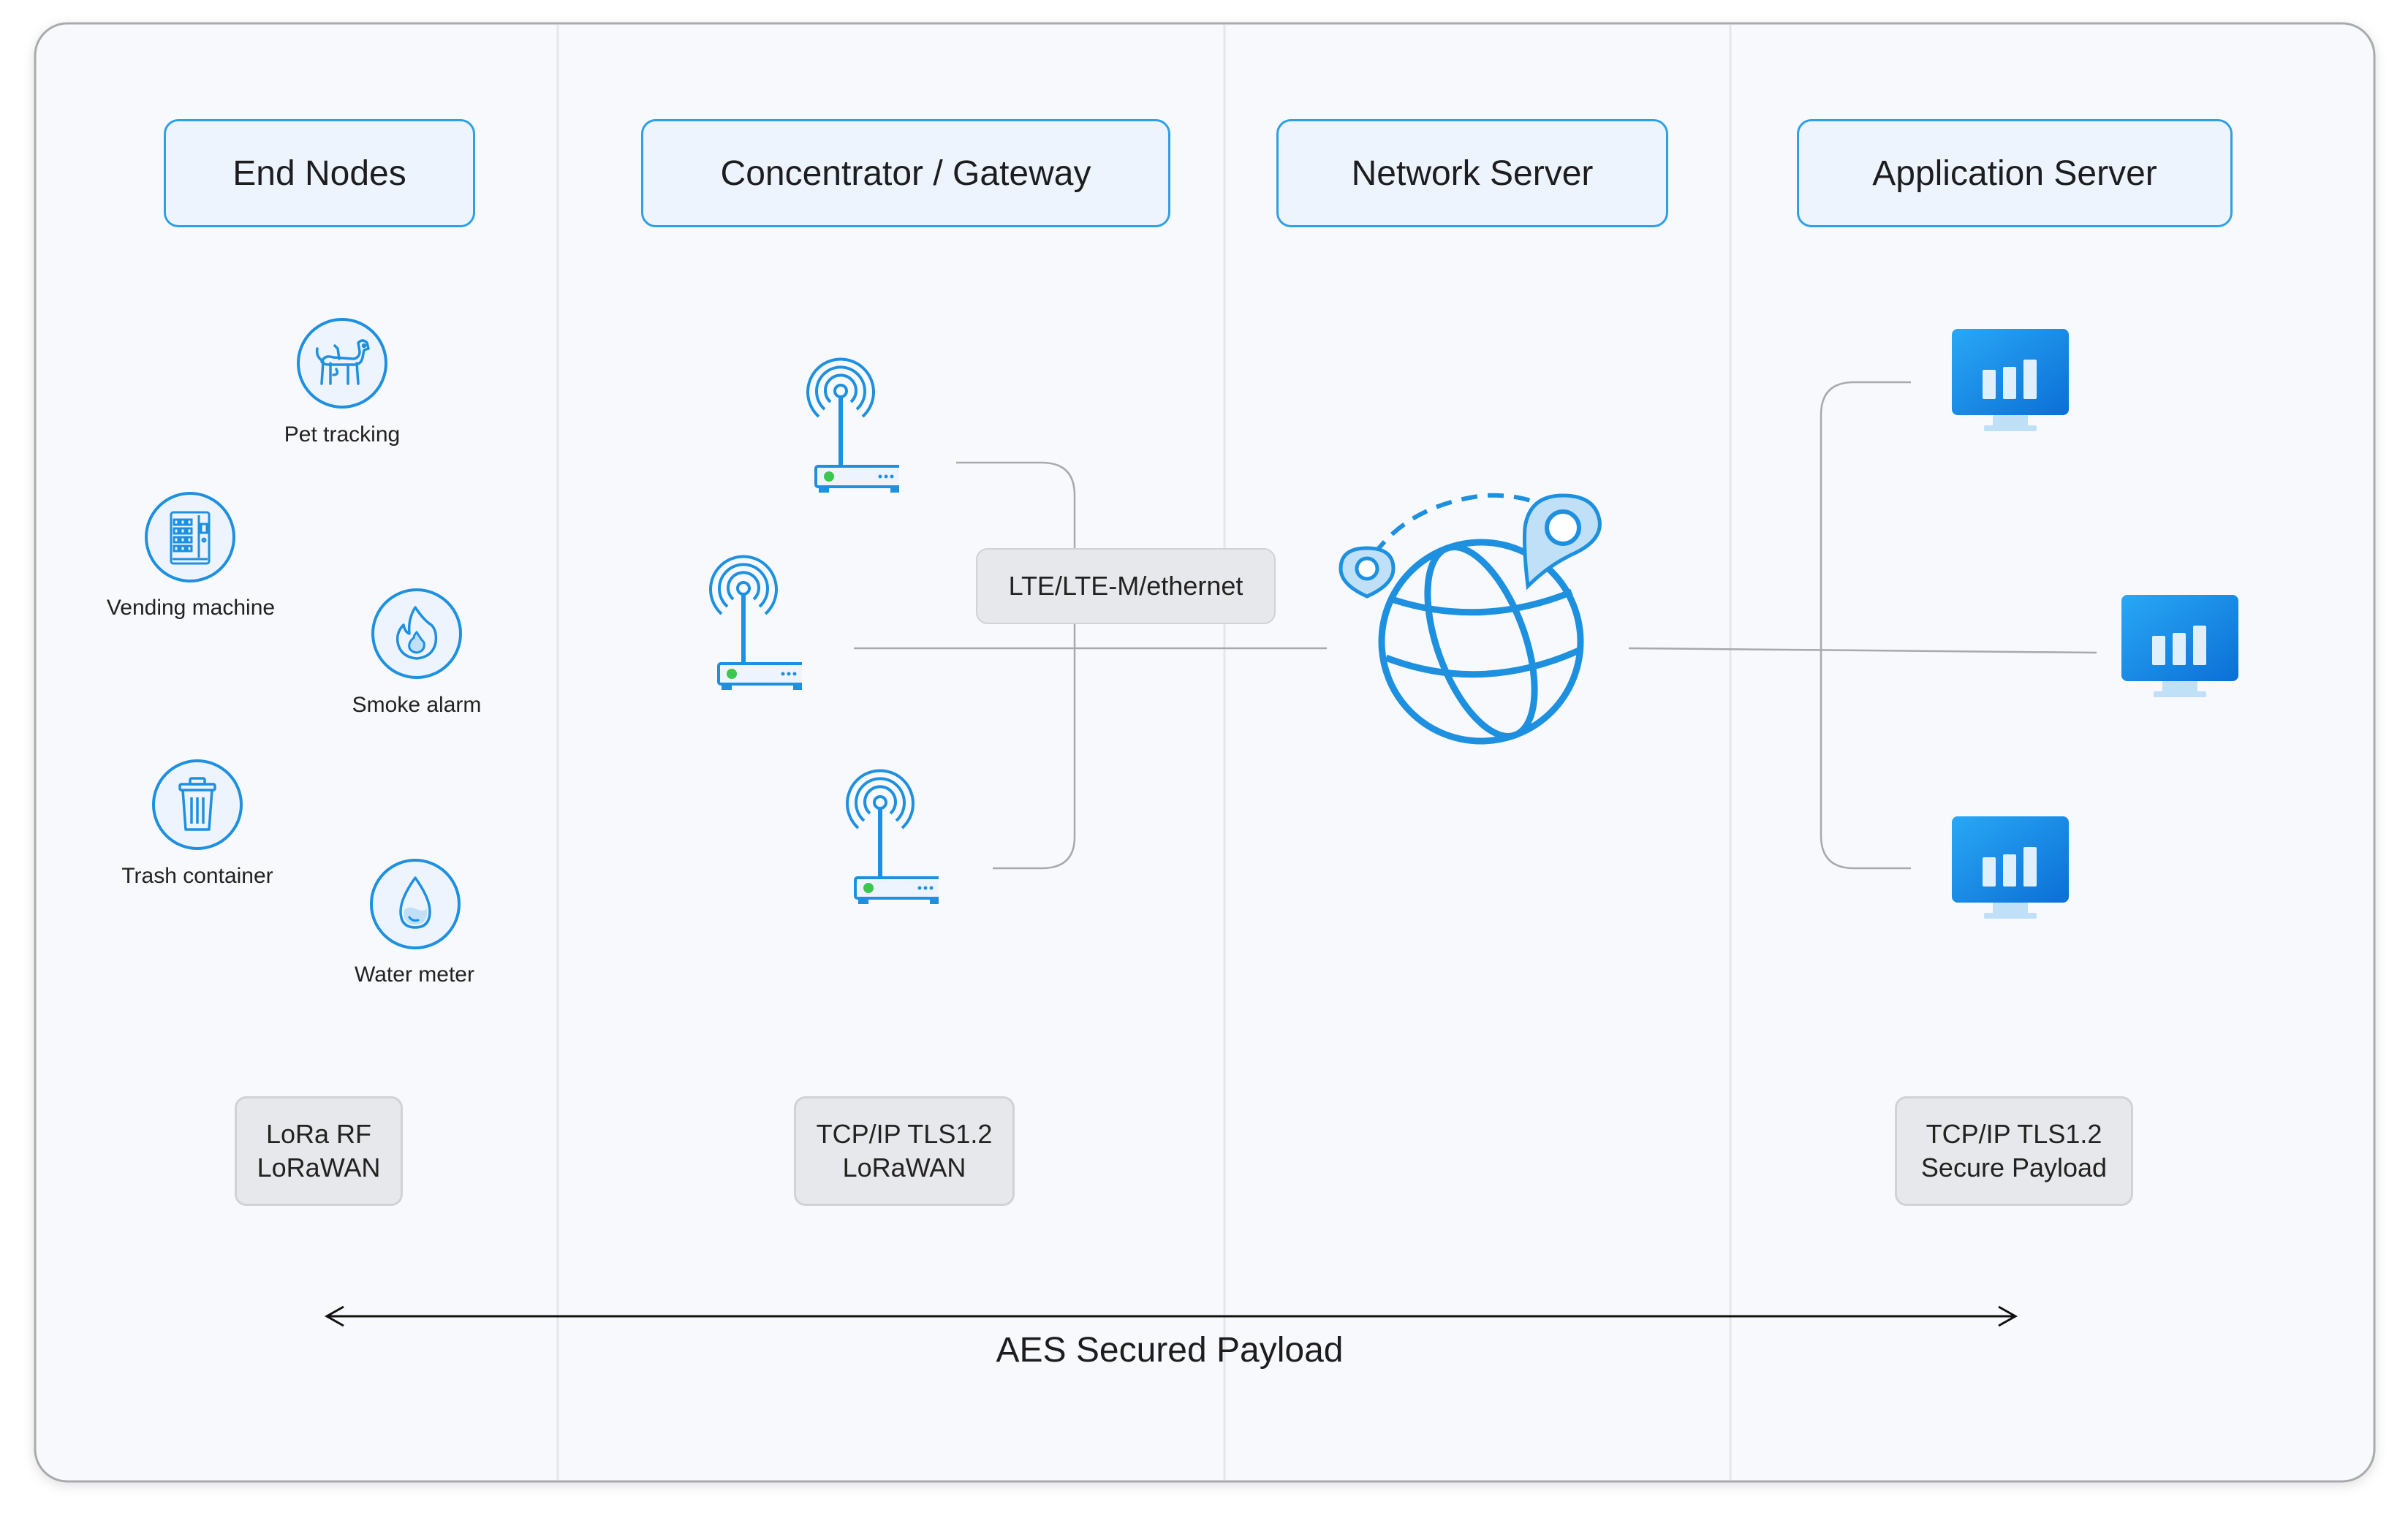 The image size is (2408, 1526). I want to click on protocol-line: LoRa RF, so click(319, 1134).